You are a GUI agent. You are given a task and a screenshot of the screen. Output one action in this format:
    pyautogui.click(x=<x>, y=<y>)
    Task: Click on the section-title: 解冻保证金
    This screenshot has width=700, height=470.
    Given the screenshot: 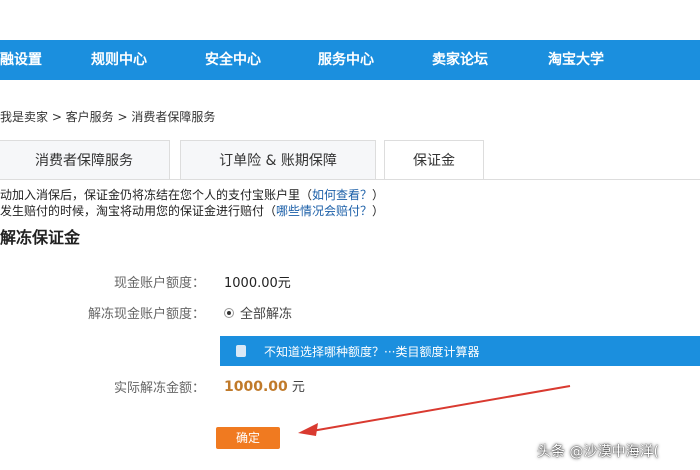 What is the action you would take?
    pyautogui.click(x=40, y=237)
    